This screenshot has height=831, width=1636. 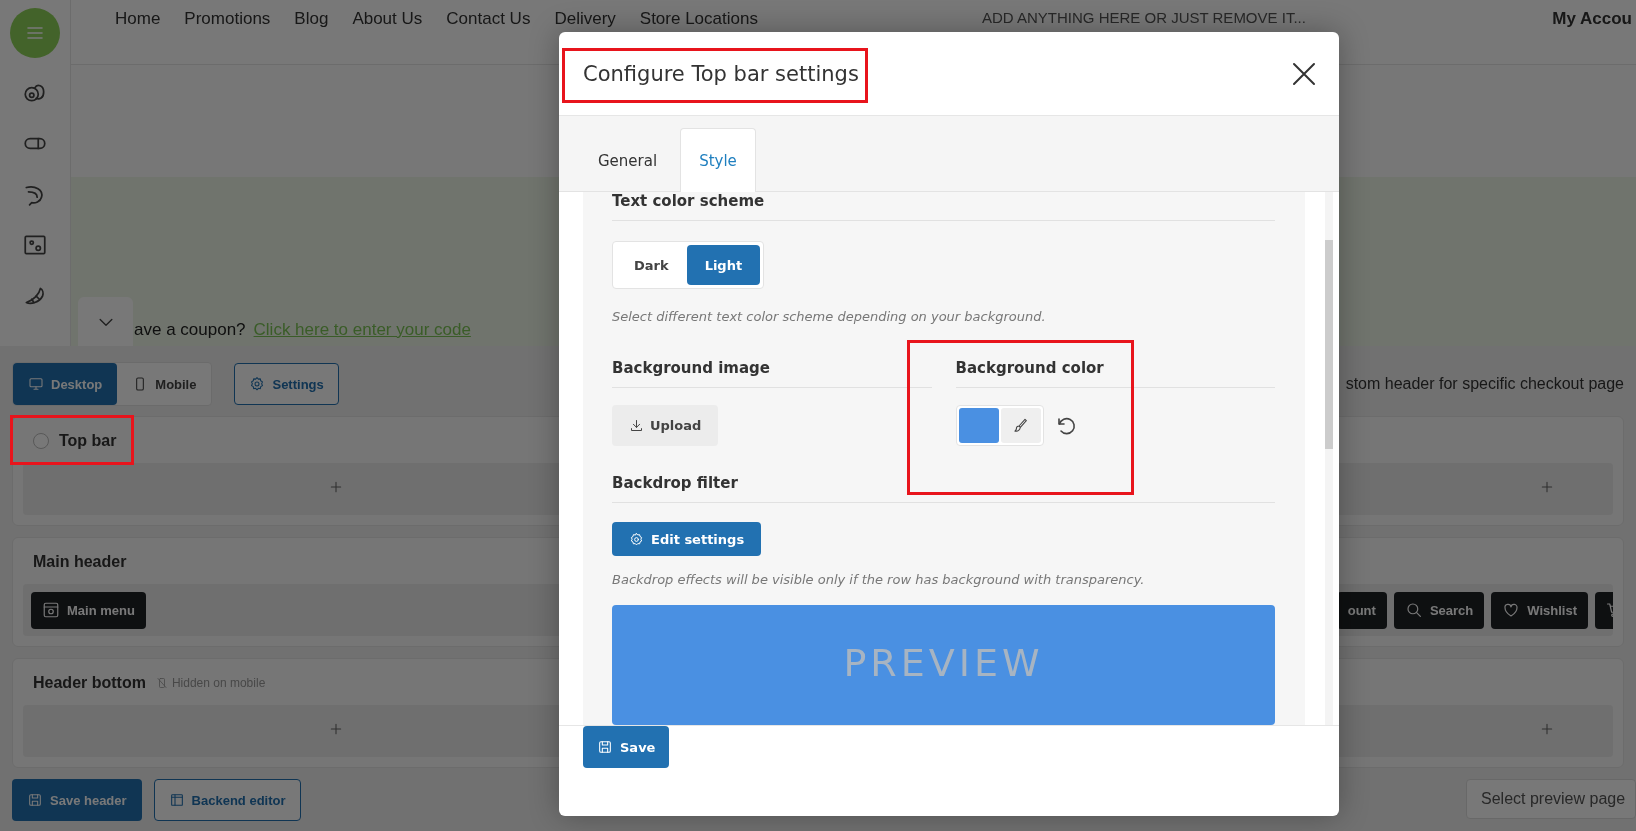 What do you see at coordinates (651, 265) in the screenshot?
I see `scheme-option: Dark` at bounding box center [651, 265].